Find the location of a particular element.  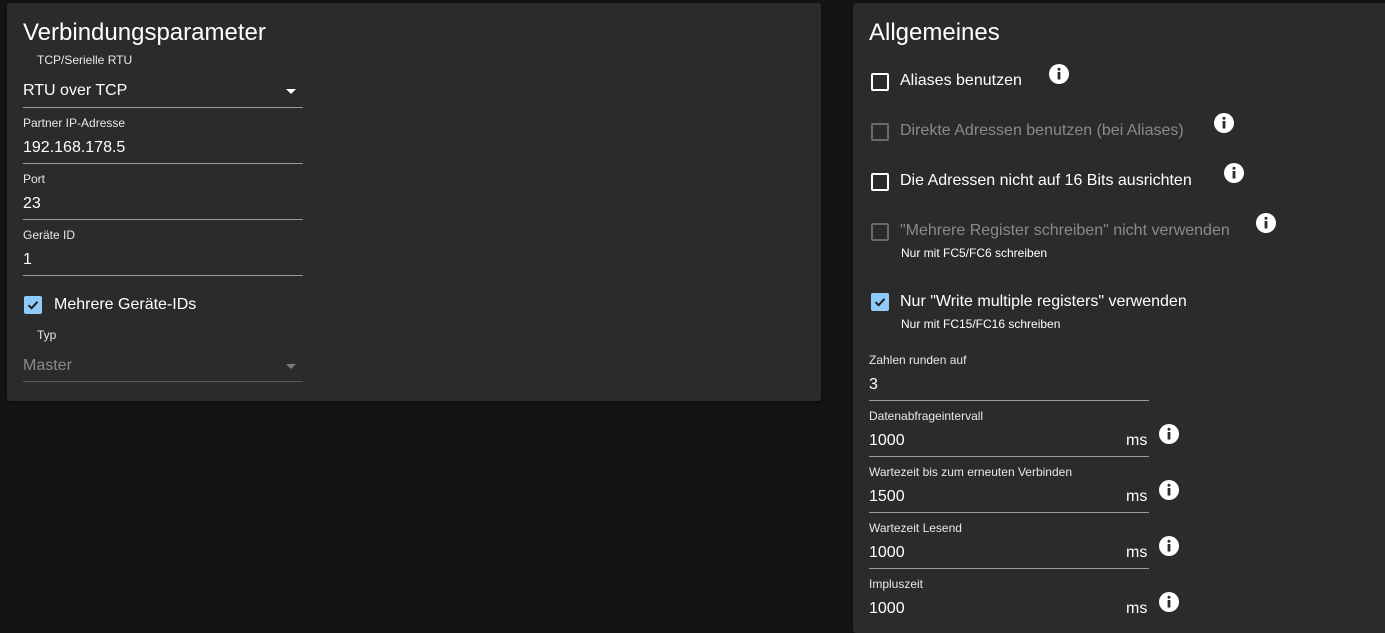

reconnect-input: 1500 is located at coordinates (887, 497).